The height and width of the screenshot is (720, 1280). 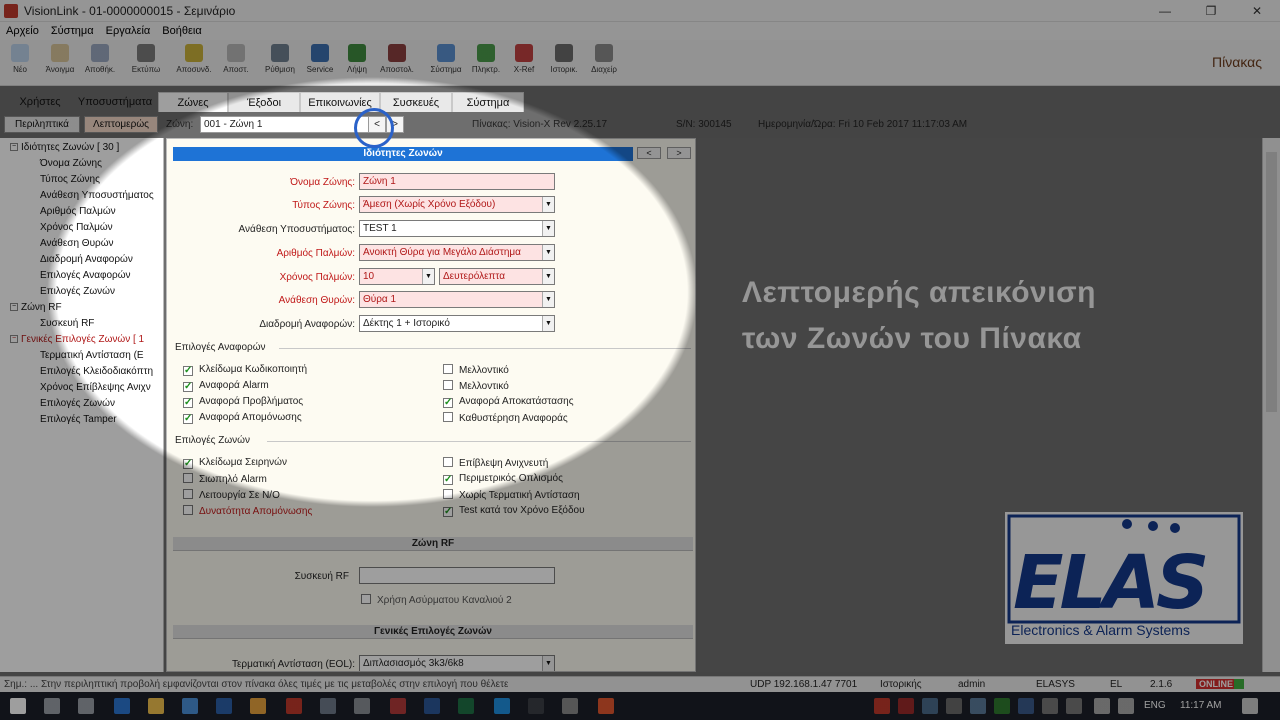 What do you see at coordinates (497, 276) in the screenshot?
I see `pulse-time-unit-select: Δευτερόλεπτα ▼` at bounding box center [497, 276].